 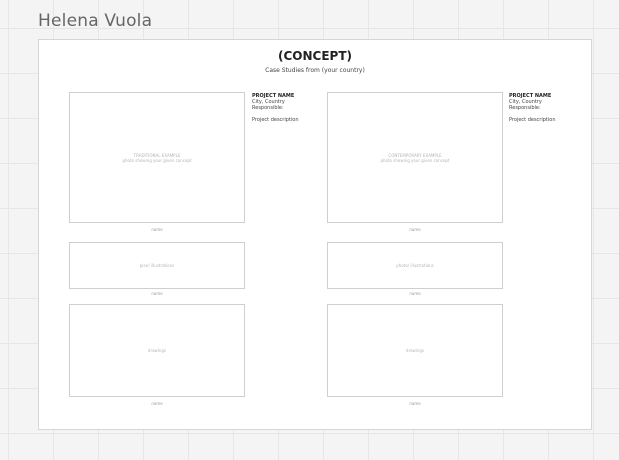 I want to click on board-subtitle: Case Studies from (your country), so click(x=315, y=70).